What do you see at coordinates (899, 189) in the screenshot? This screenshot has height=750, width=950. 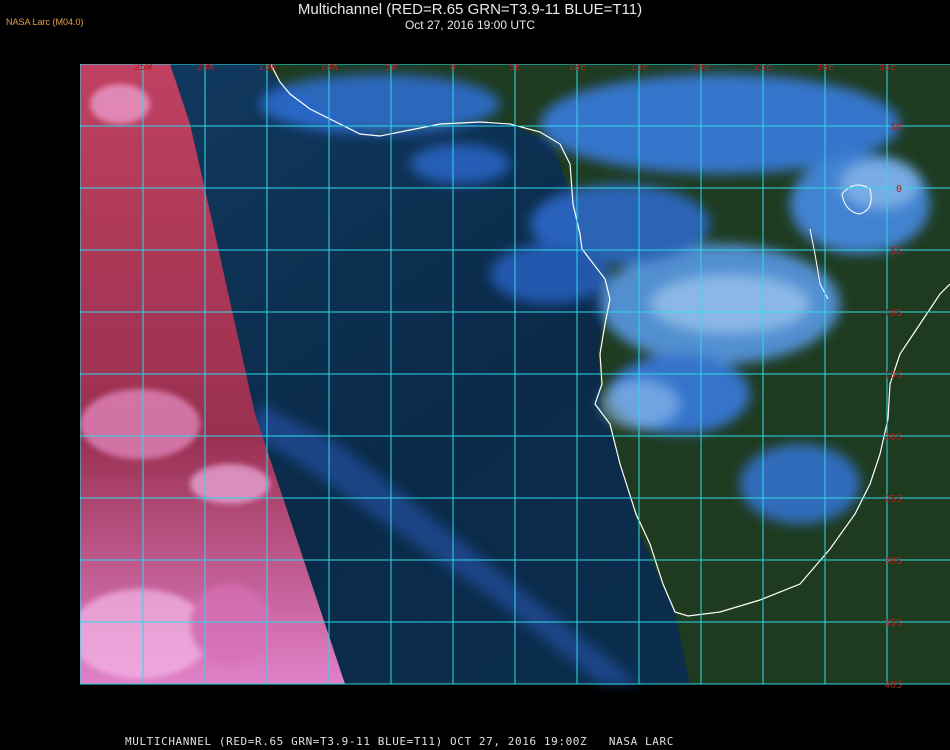 I see `latitude-label: 0` at bounding box center [899, 189].